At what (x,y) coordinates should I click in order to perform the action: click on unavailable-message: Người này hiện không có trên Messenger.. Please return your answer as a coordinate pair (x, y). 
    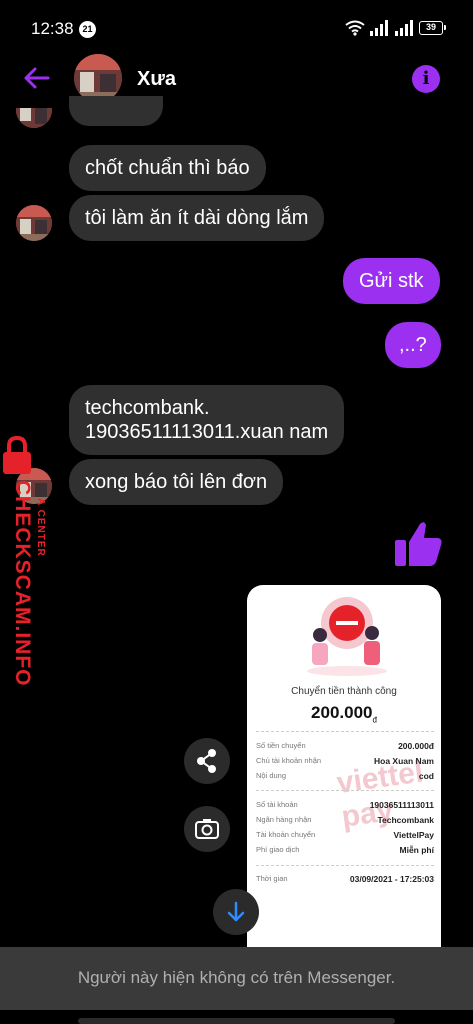
    Looking at the image, I should click on (236, 977).